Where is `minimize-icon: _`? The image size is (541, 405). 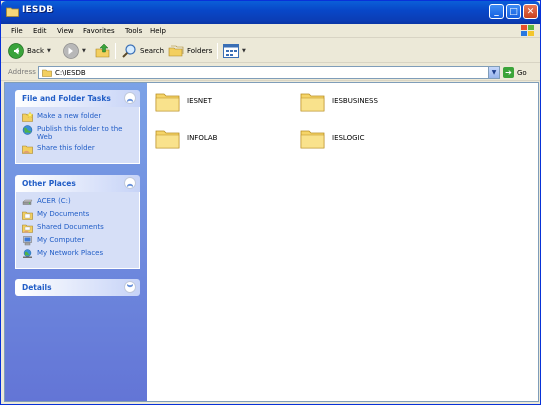
minimize-icon: _ is located at coordinates (496, 11).